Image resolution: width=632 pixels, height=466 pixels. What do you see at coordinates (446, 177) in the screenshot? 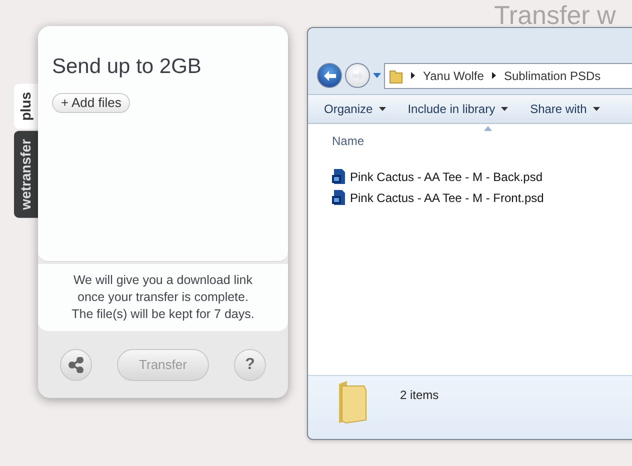
I see `file-name: Pink Cactus - AA Tee - M - Back.psd` at bounding box center [446, 177].